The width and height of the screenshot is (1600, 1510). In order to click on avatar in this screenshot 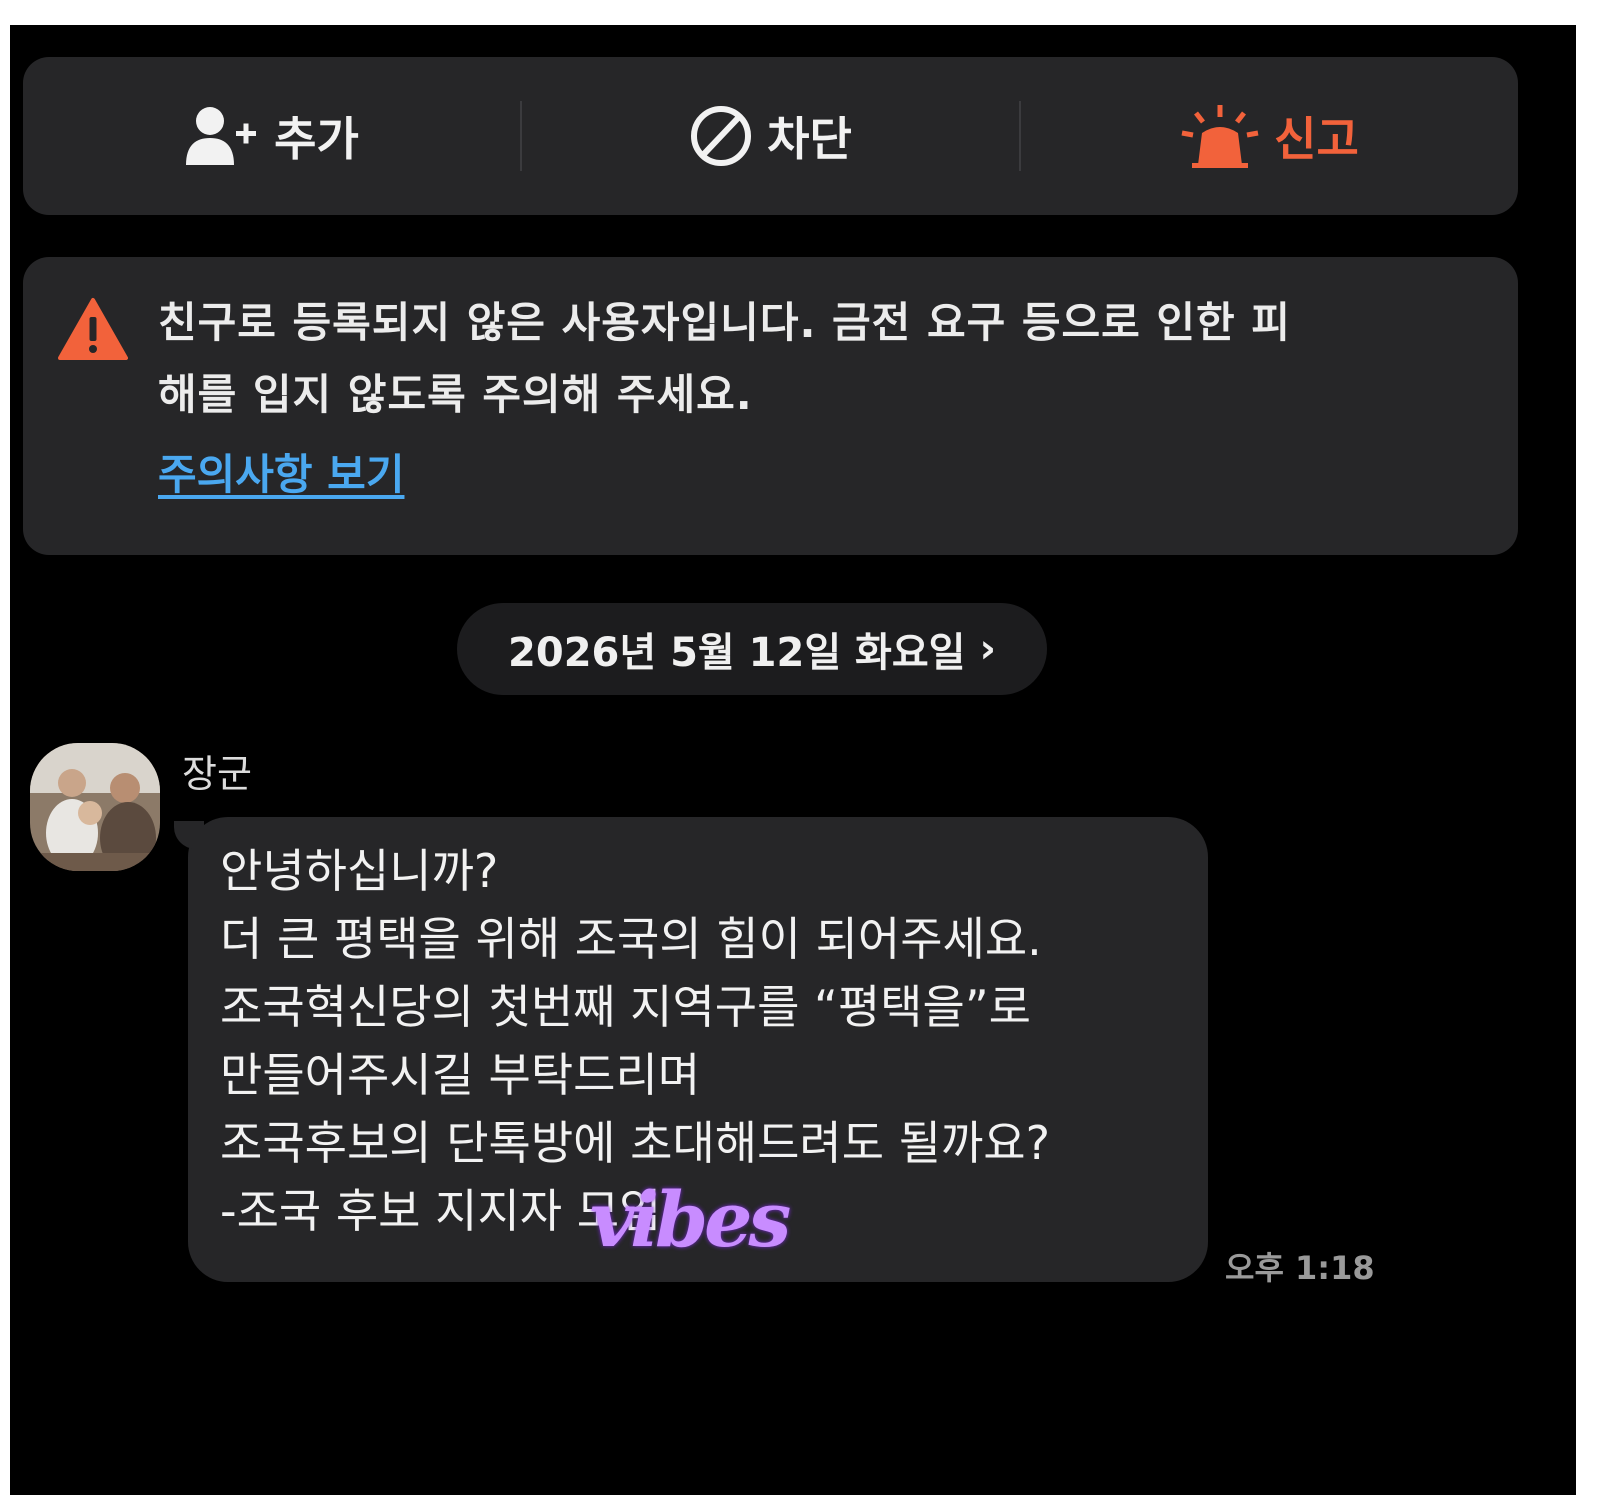, I will do `click(95, 807)`.